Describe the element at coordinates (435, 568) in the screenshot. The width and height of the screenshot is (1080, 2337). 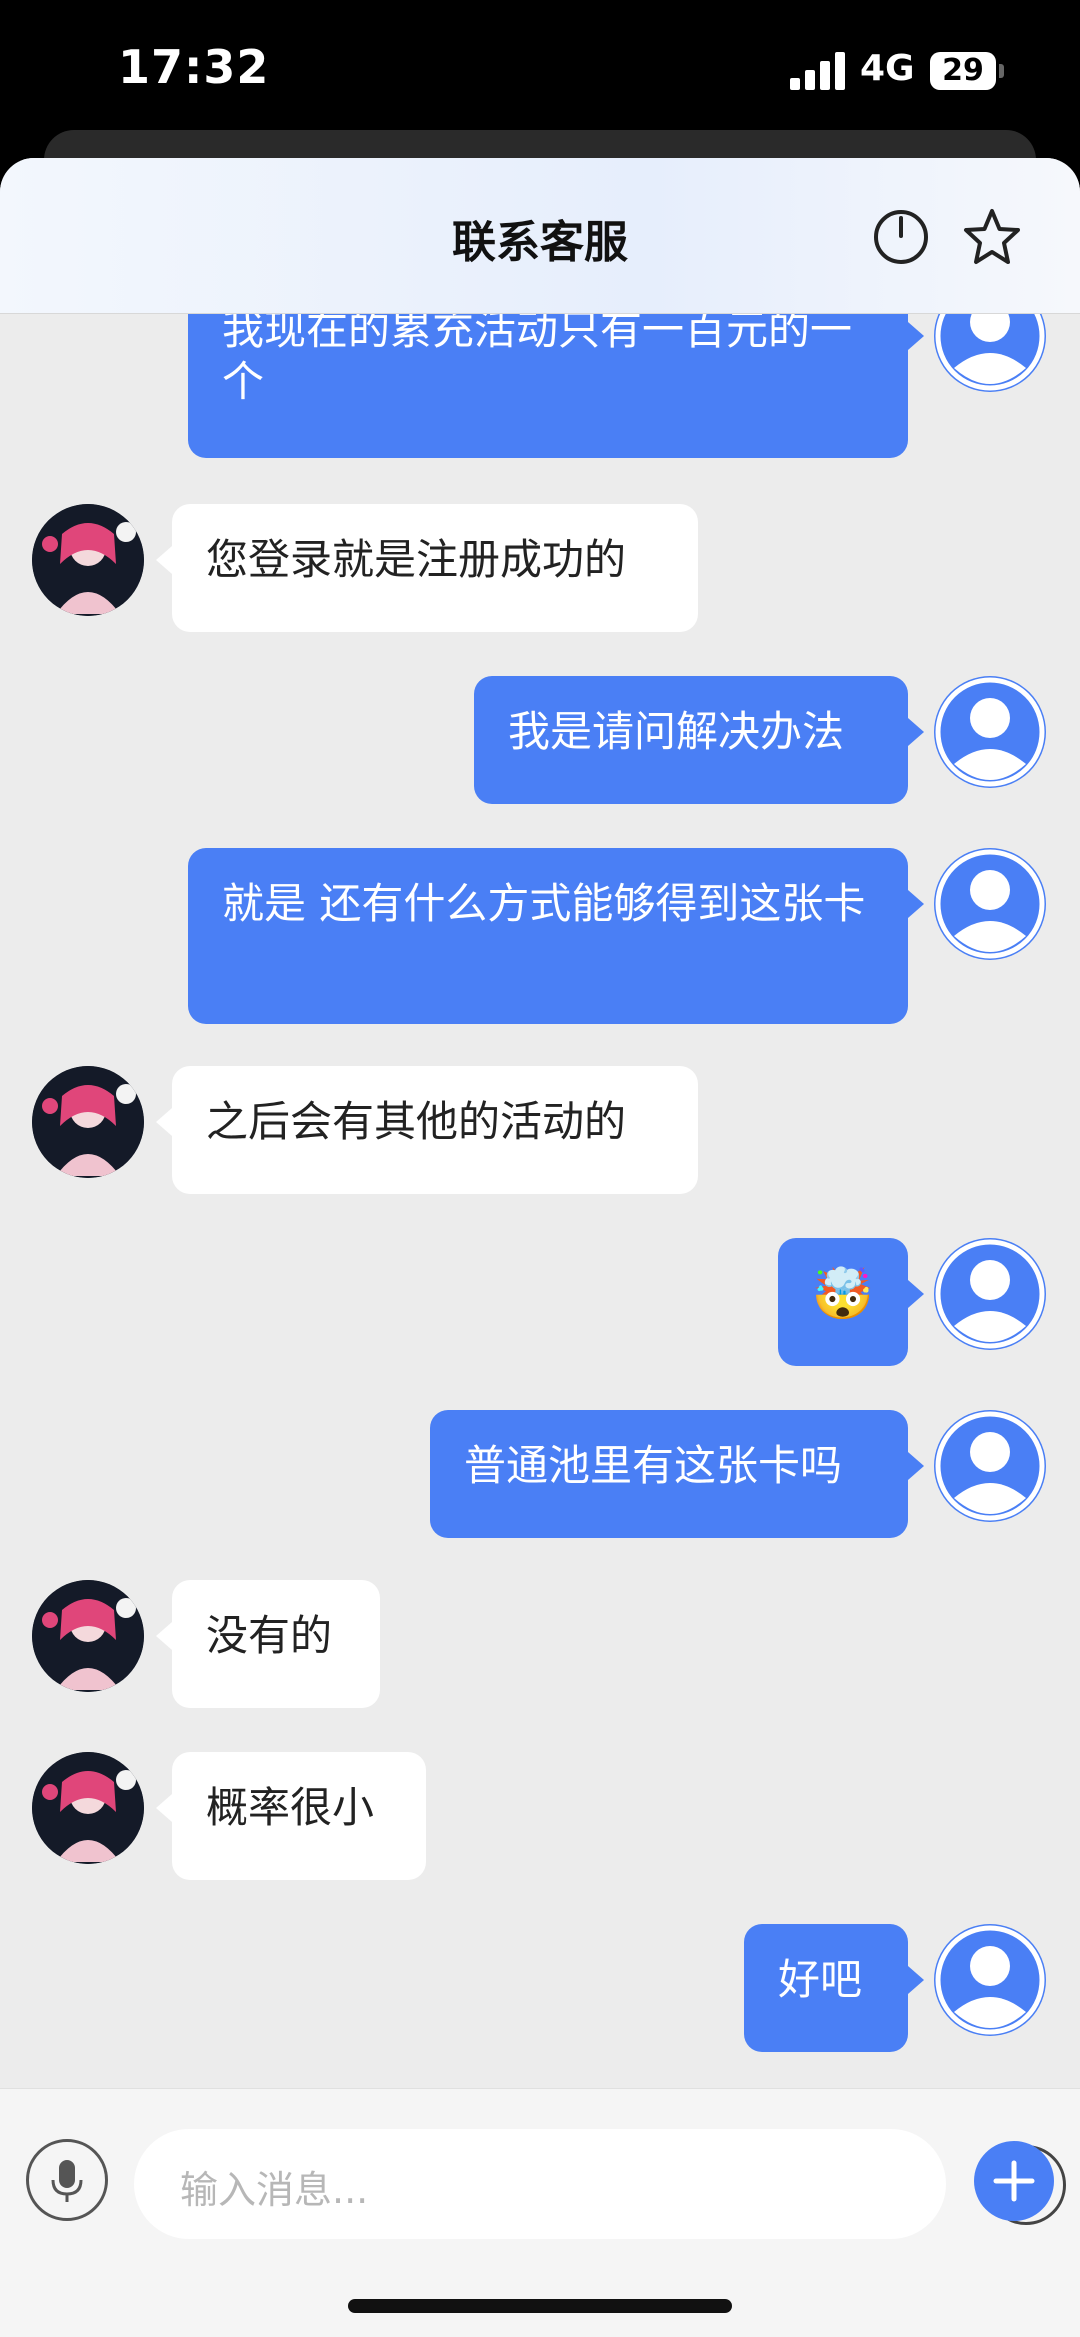
I see `message-bubble-agent: 您登录就是注册成功的` at that location.